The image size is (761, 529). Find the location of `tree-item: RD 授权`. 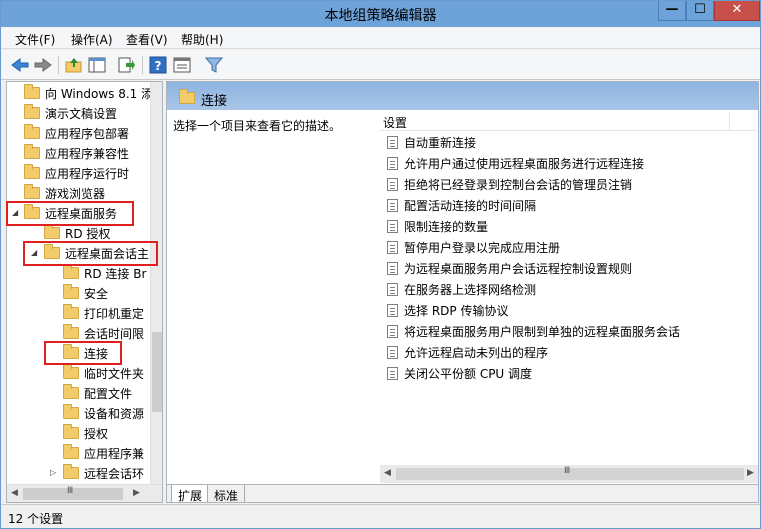

tree-item: RD 授权 is located at coordinates (77, 233).